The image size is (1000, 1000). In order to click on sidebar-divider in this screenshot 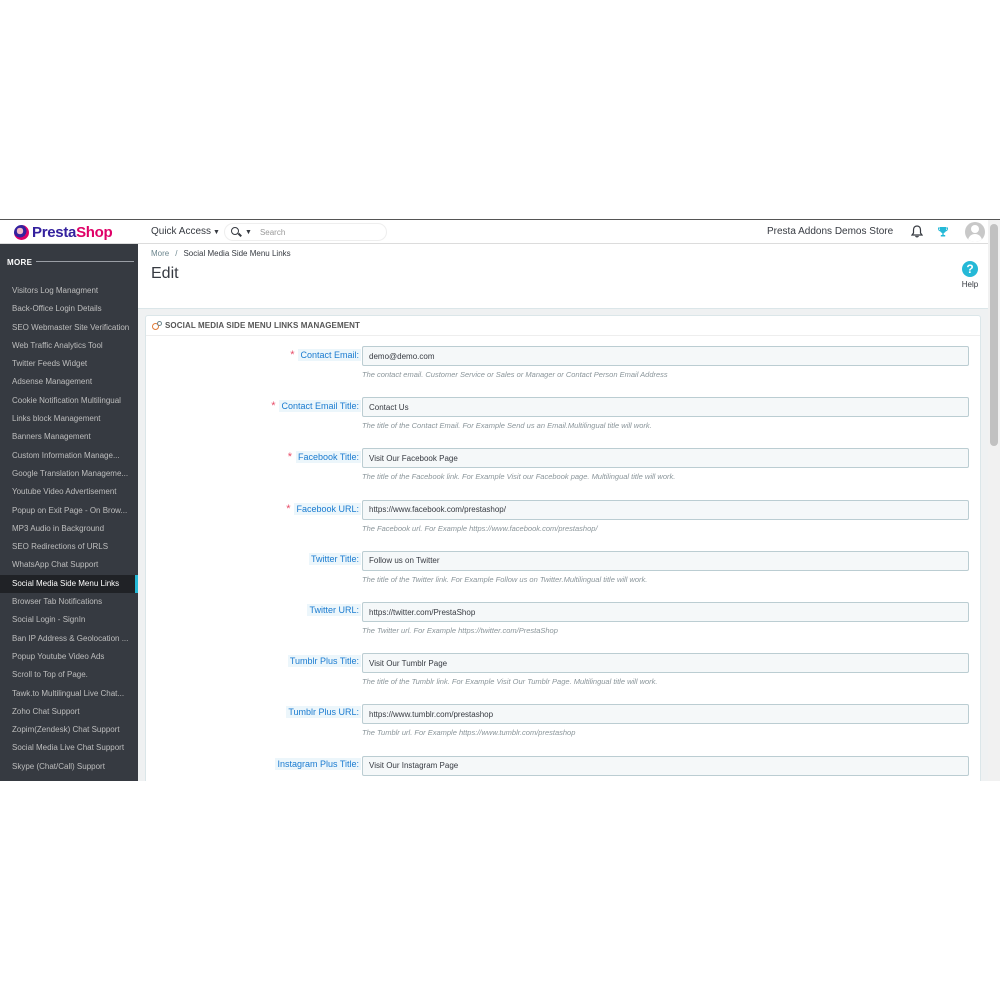, I will do `click(85, 261)`.